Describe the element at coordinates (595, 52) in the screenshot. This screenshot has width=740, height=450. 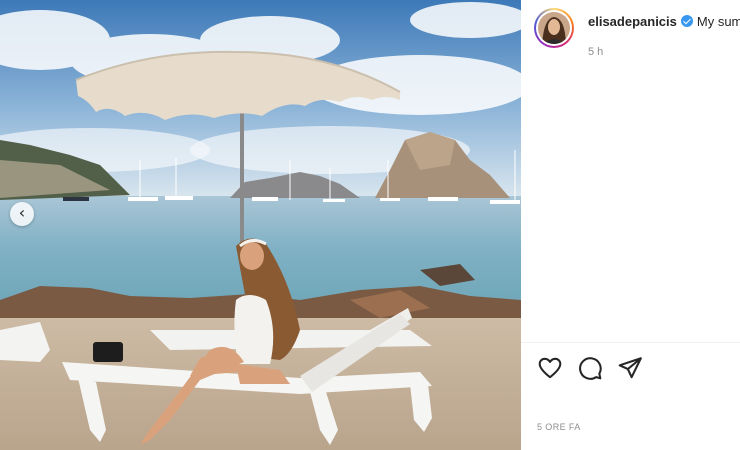
I see `post-time-short: 5 h` at that location.